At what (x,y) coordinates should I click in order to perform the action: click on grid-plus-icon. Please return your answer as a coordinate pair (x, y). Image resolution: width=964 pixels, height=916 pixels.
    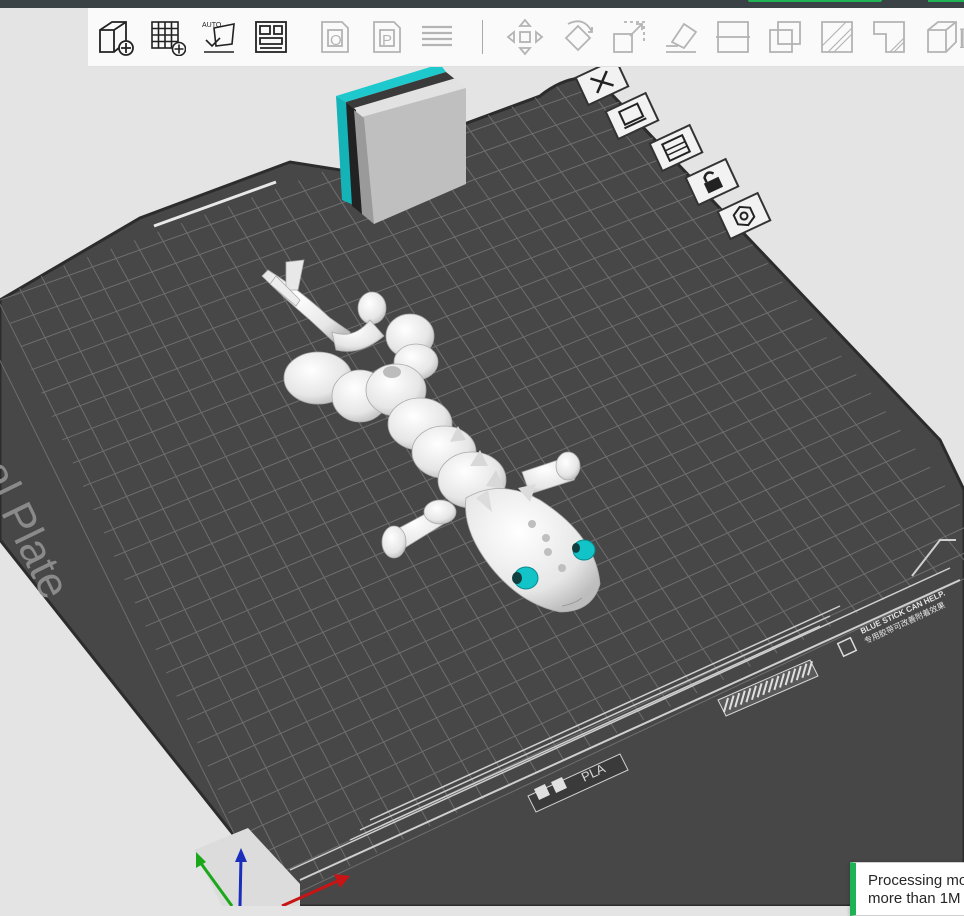
    Looking at the image, I should click on (168, 38).